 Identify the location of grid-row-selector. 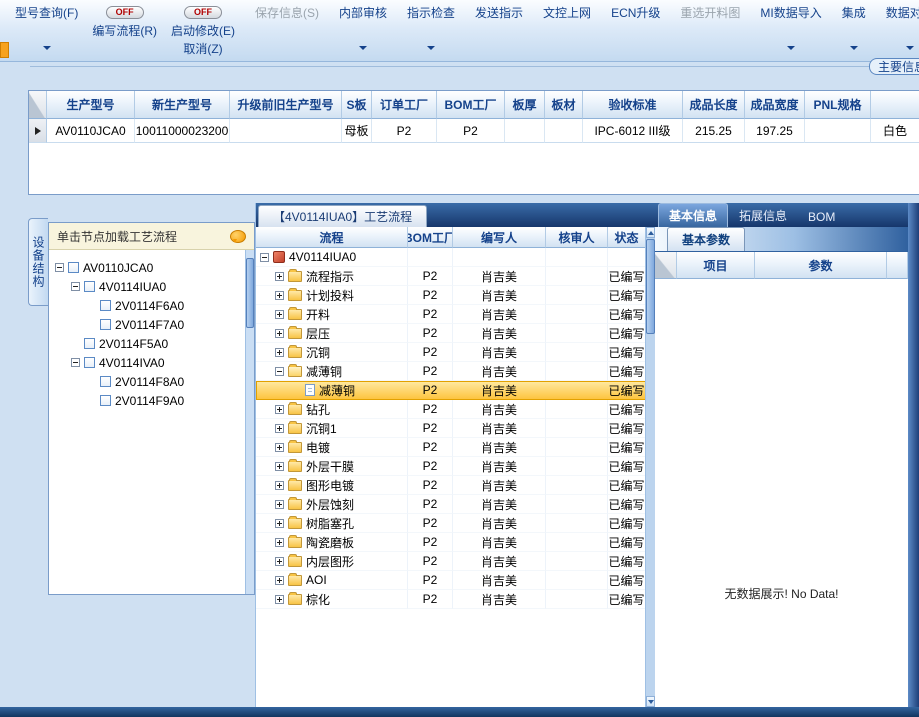
(38, 131).